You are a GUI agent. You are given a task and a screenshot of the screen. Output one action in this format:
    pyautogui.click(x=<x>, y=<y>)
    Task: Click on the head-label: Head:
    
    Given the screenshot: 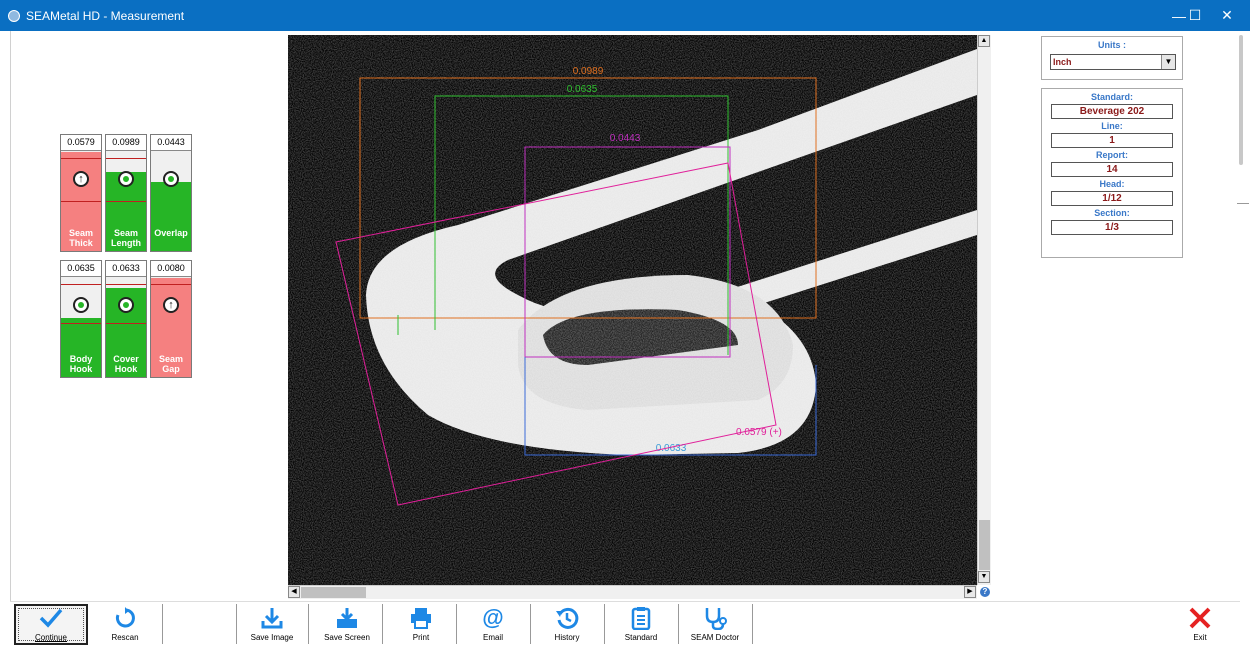 What is the action you would take?
    pyautogui.click(x=1112, y=184)
    